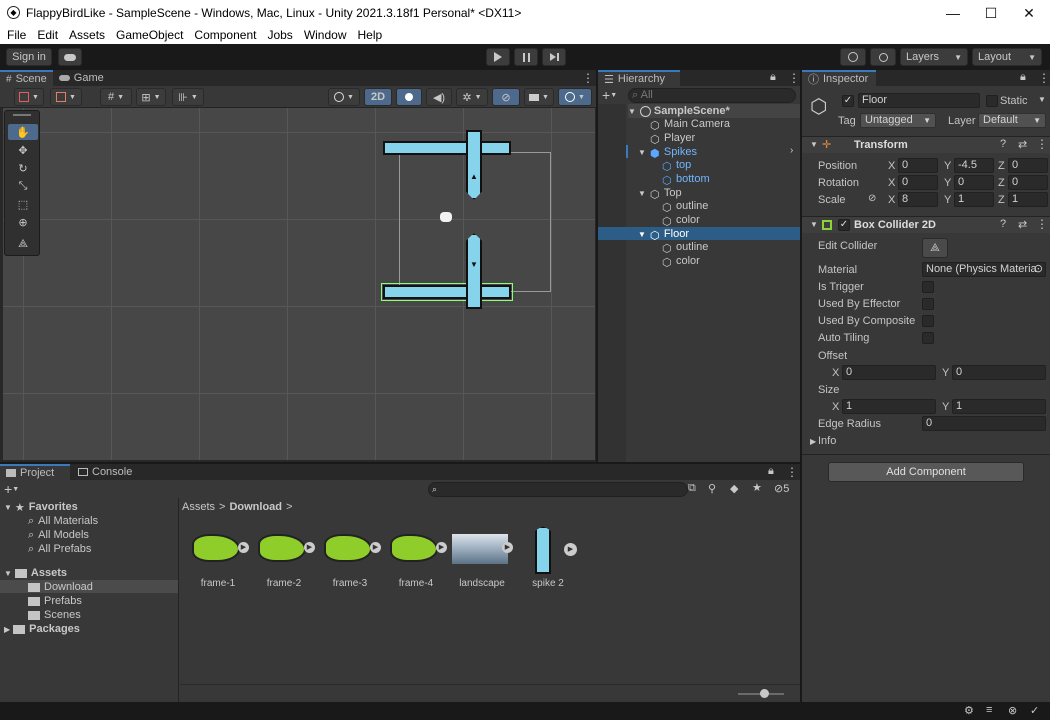  I want to click on camera-button: ▼, so click(539, 97).